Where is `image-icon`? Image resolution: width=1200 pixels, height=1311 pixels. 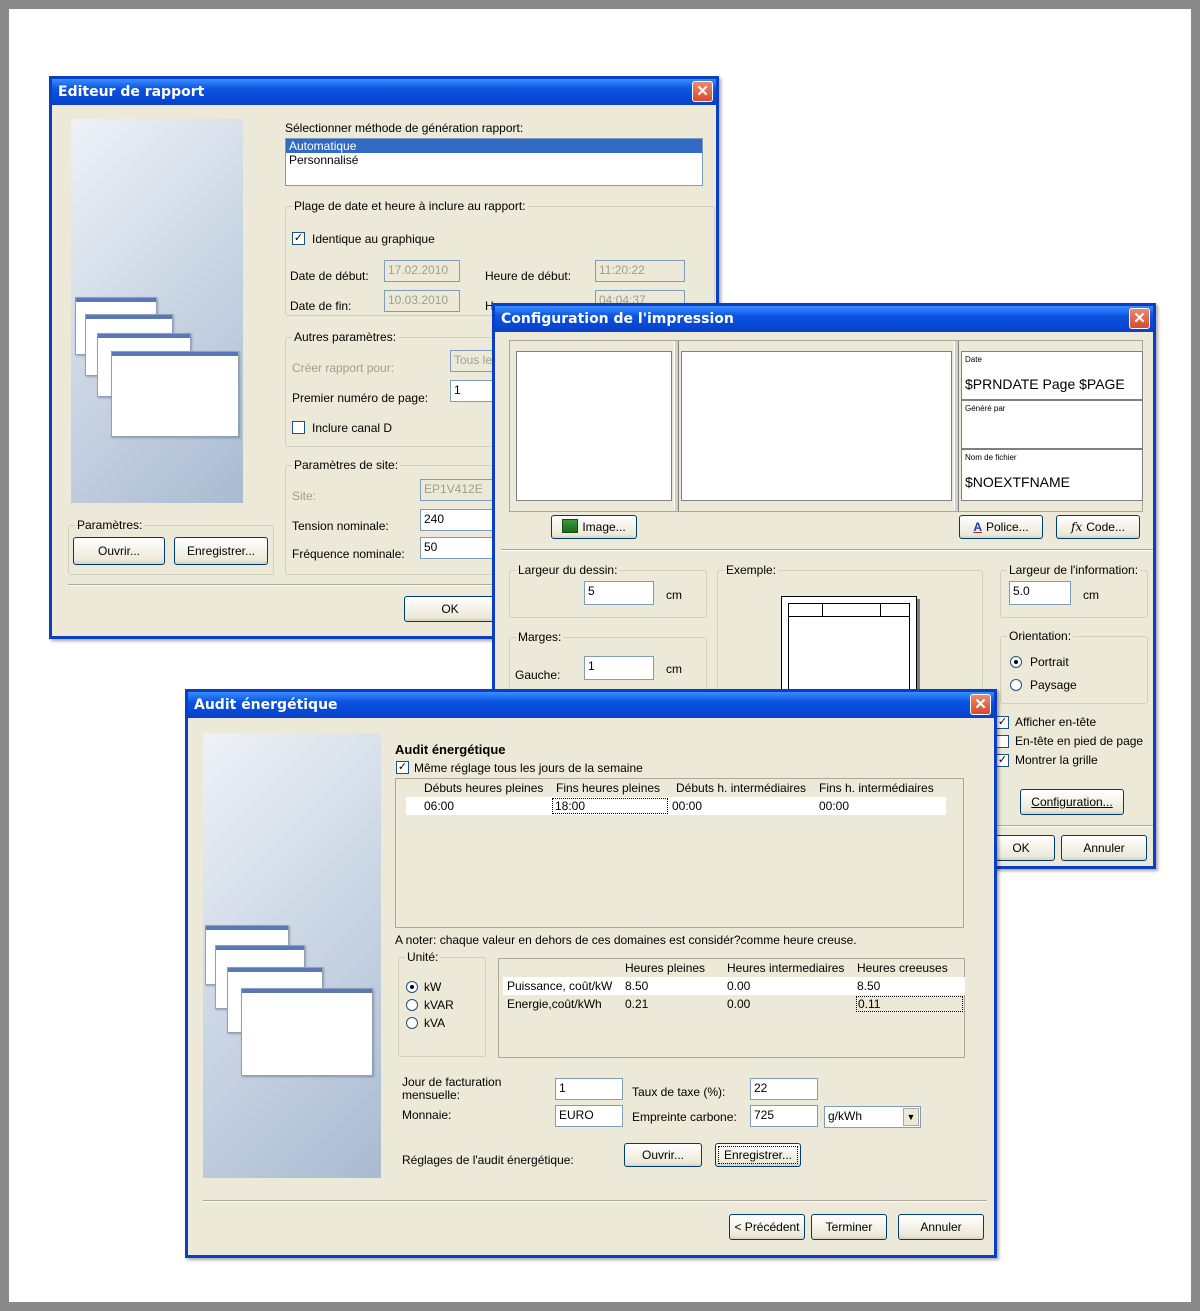 image-icon is located at coordinates (570, 526).